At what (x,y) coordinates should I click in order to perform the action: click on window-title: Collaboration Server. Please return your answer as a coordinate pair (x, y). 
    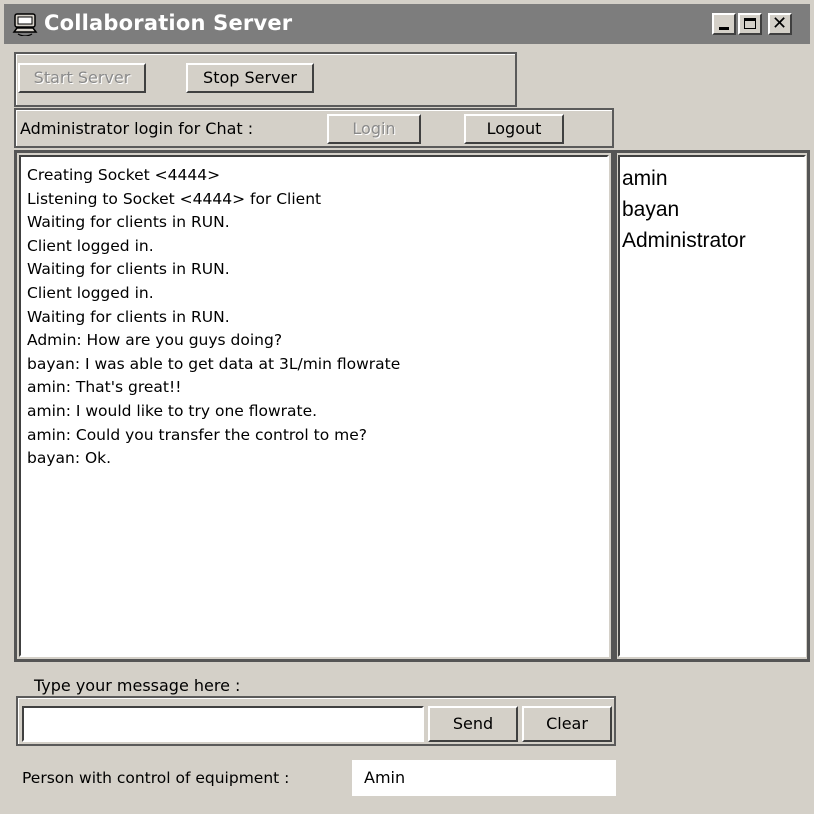
    Looking at the image, I should click on (168, 23).